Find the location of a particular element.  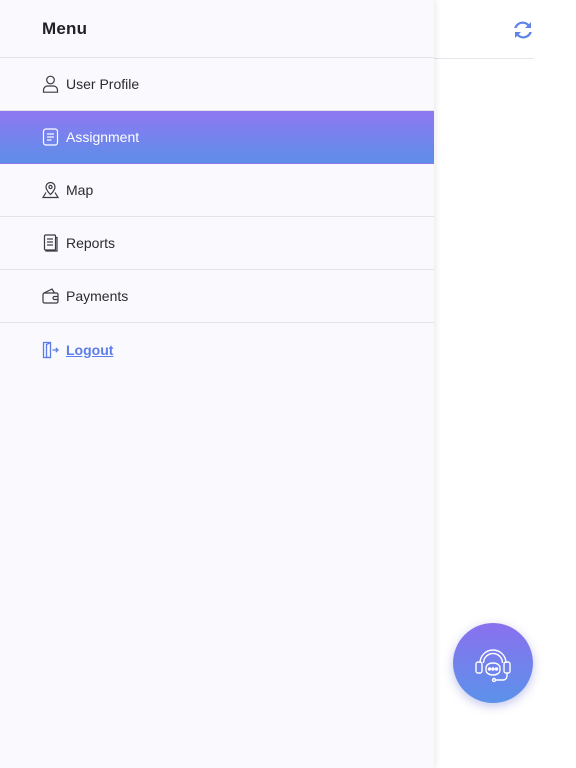

refresh-button is located at coordinates (523, 30).